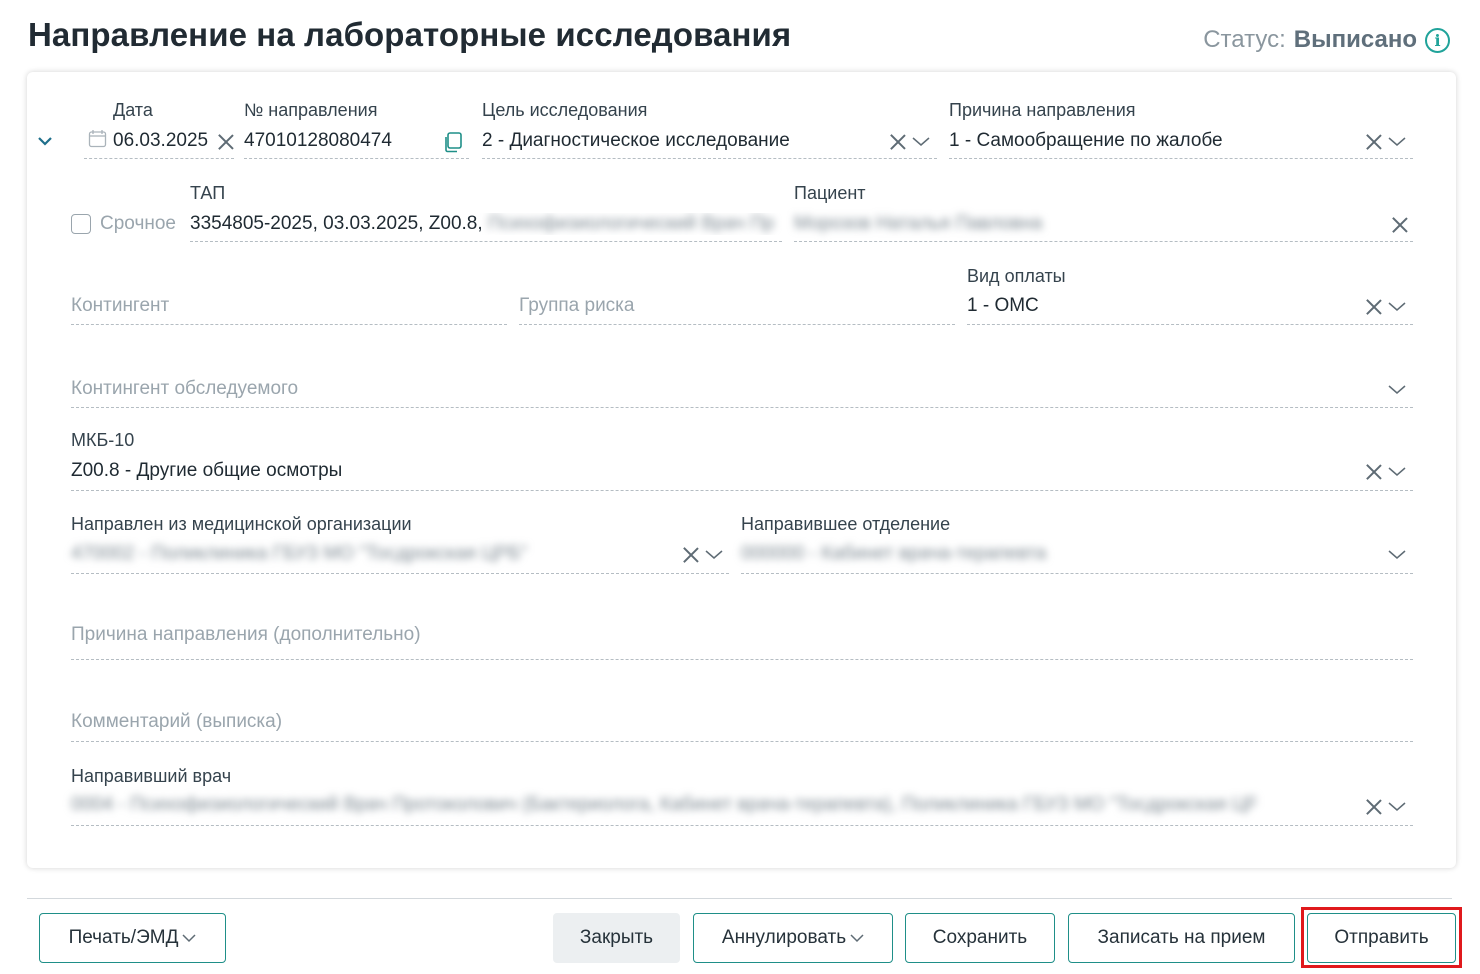 This screenshot has width=1480, height=974. I want to click on urgent-label: Срочное, so click(138, 224).